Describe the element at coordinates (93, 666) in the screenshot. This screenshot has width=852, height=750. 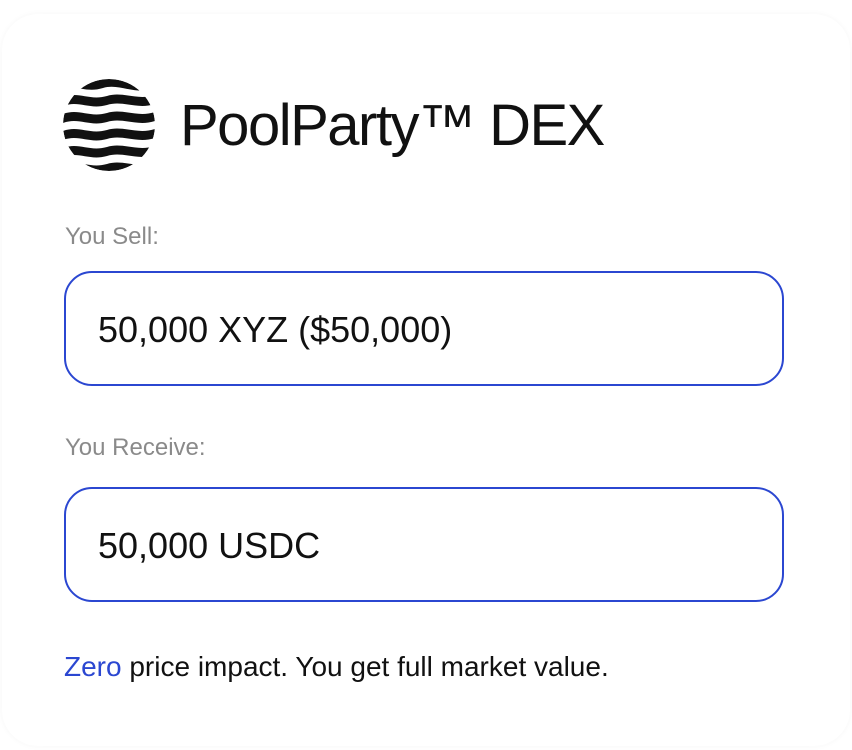
I see `price-impact-highlight: Zero` at that location.